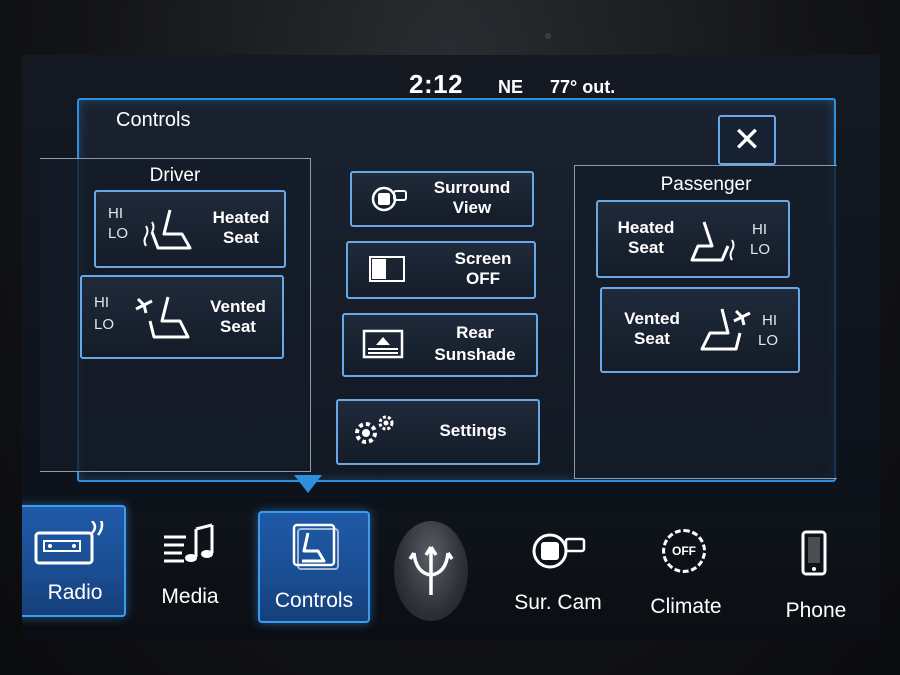 The width and height of the screenshot is (900, 675). I want to click on nav-phone: Phone, so click(816, 573).